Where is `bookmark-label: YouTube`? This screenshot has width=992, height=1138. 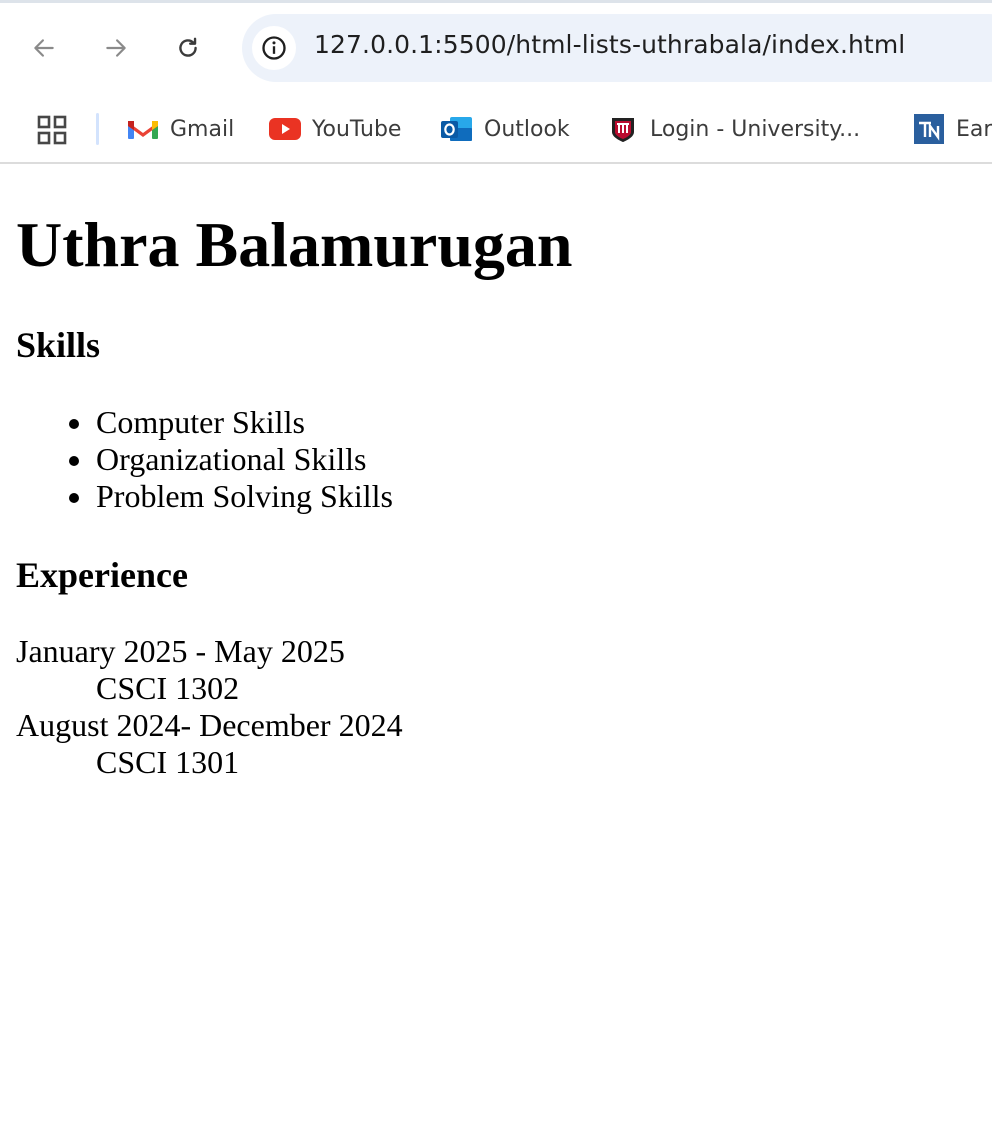
bookmark-label: YouTube is located at coordinates (357, 129).